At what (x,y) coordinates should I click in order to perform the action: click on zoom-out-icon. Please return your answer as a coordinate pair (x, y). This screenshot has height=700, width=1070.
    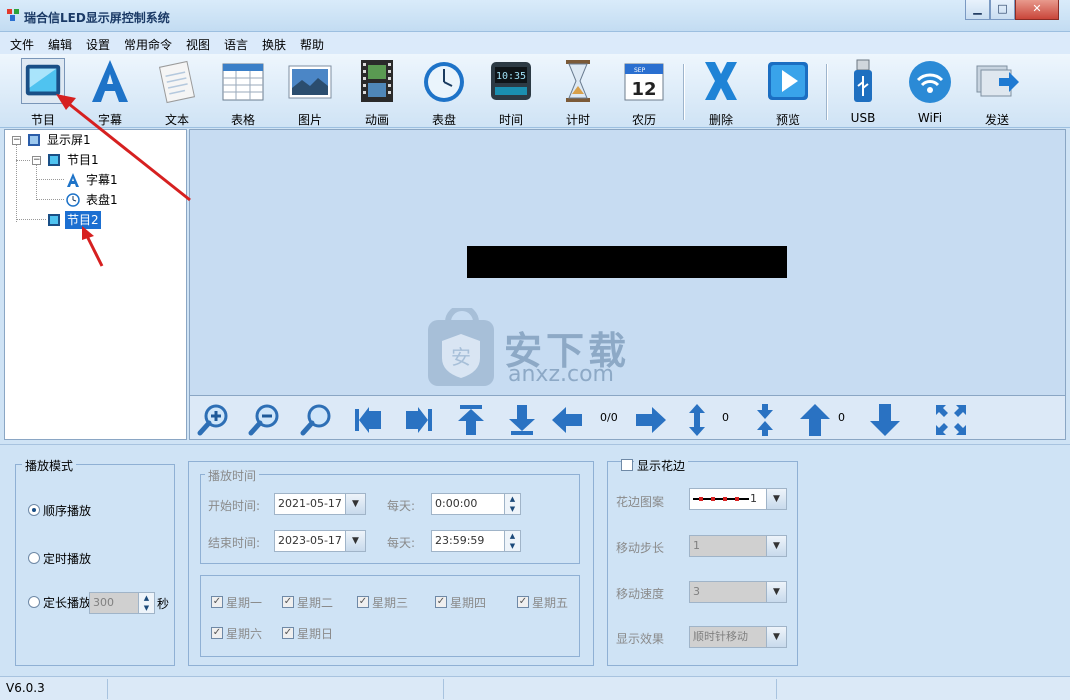
    Looking at the image, I should click on (265, 420).